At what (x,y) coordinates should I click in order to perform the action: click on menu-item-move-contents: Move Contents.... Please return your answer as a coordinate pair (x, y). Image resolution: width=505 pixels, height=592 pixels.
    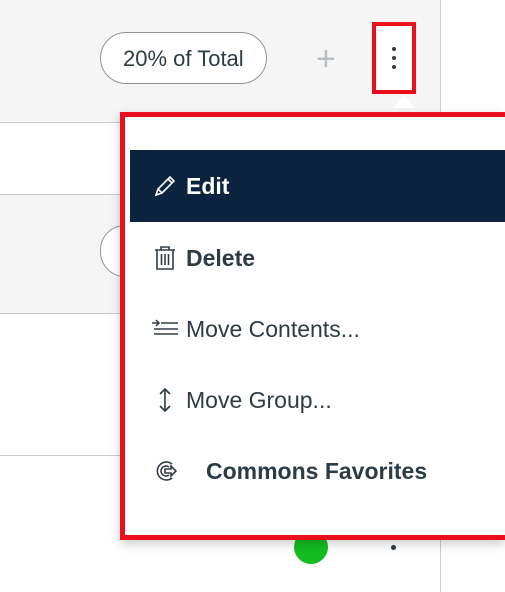
    Looking at the image, I should click on (317, 329).